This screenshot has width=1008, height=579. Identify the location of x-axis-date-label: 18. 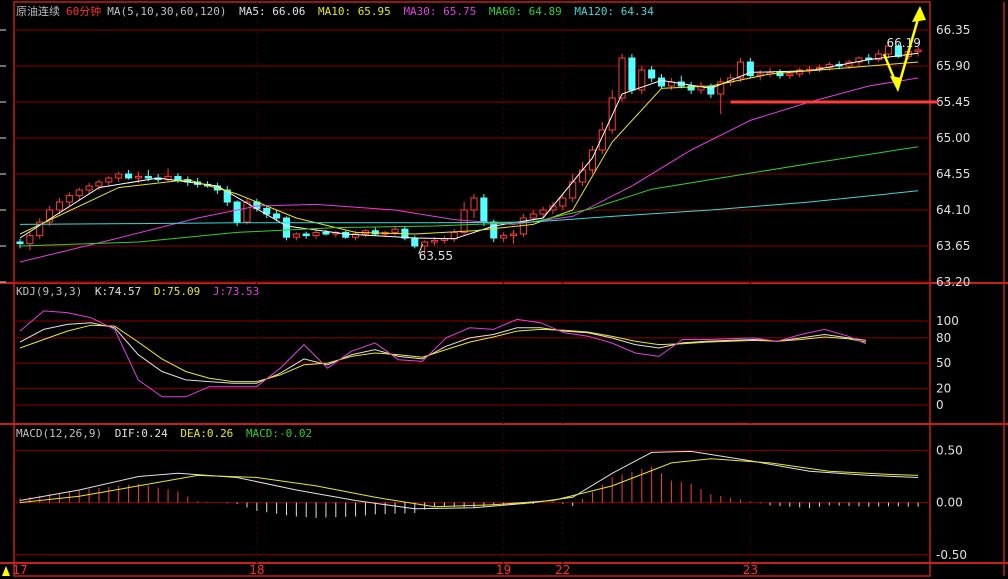
(256, 570).